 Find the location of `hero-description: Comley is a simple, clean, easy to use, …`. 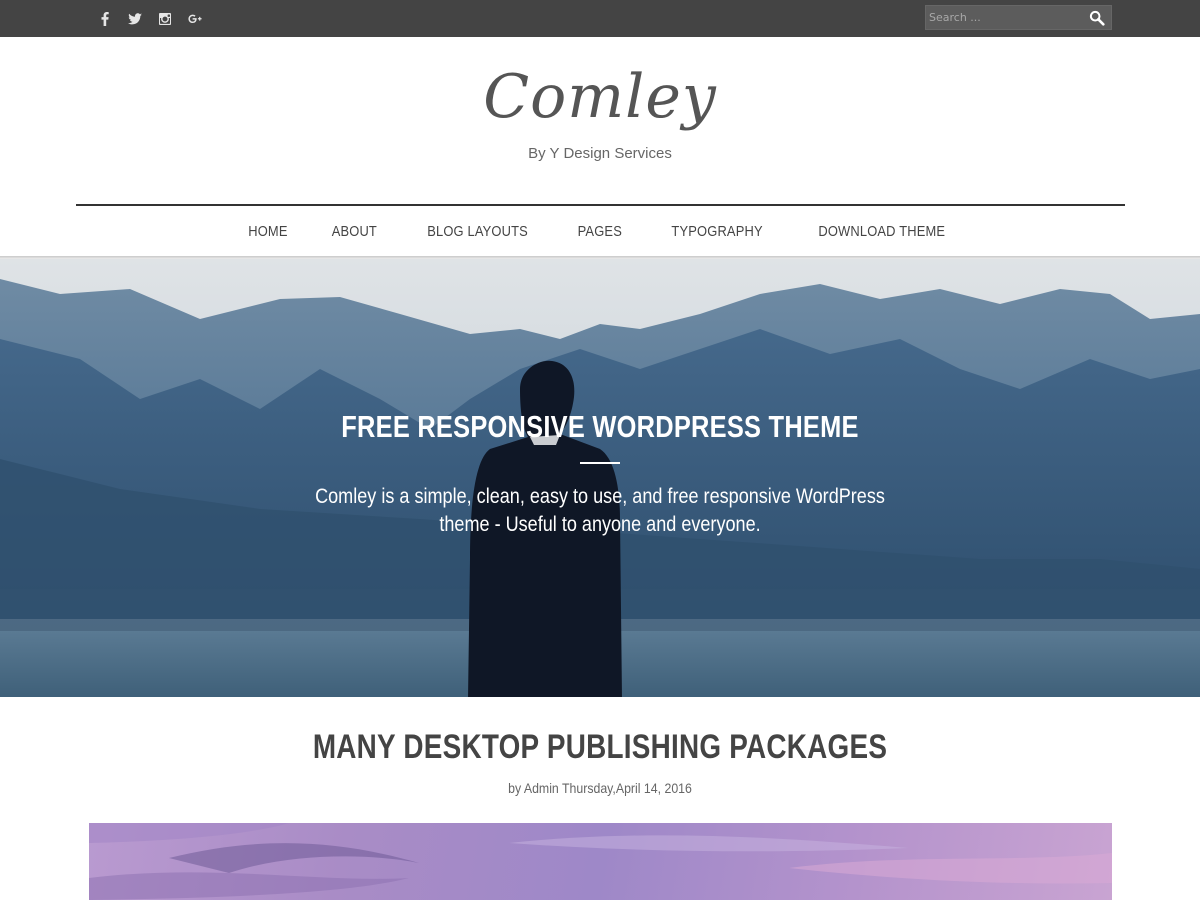

hero-description: Comley is a simple, clean, easy to use, … is located at coordinates (600, 510).